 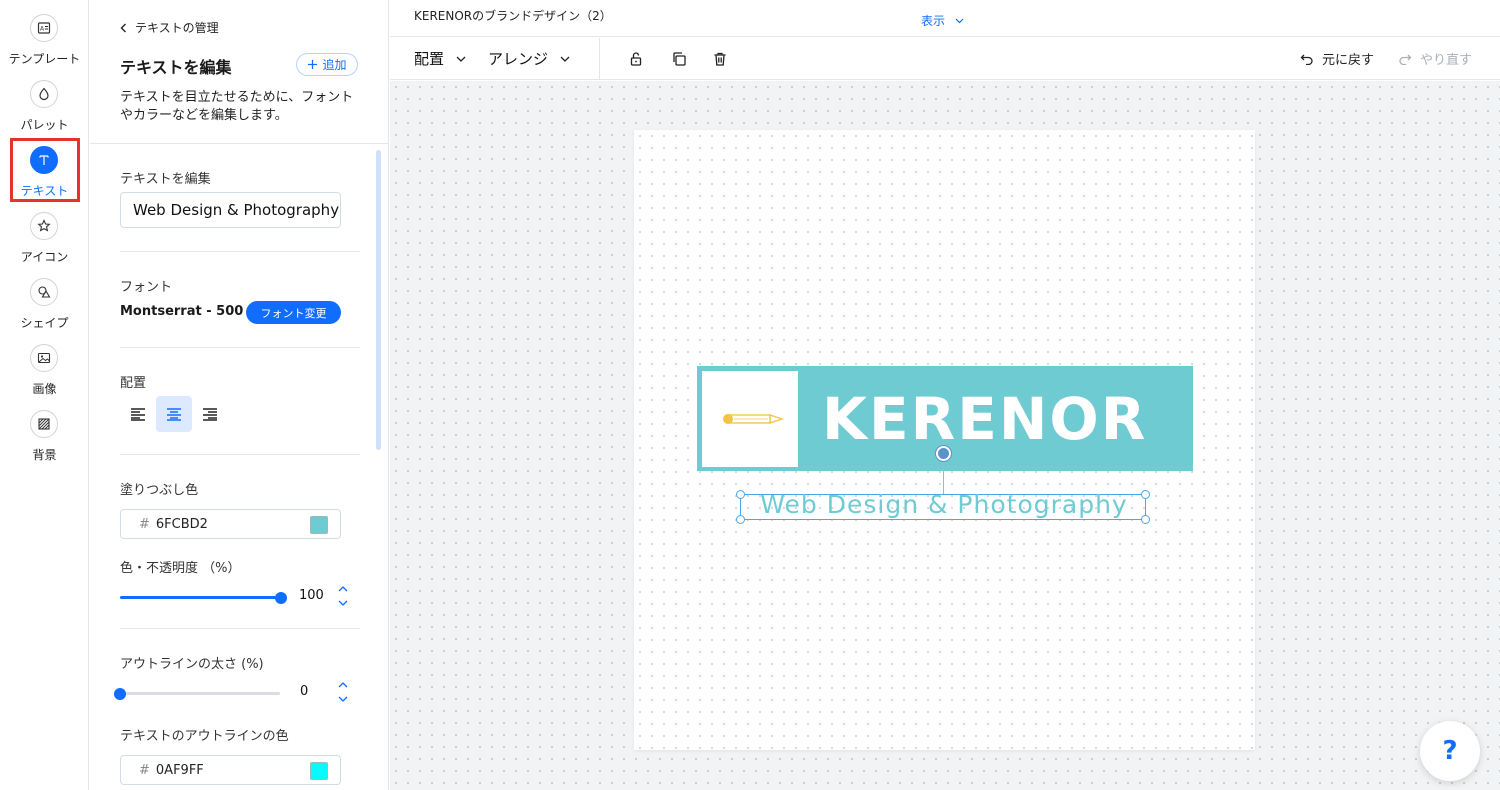 I want to click on rail-label: テンプレート, so click(x=44, y=59).